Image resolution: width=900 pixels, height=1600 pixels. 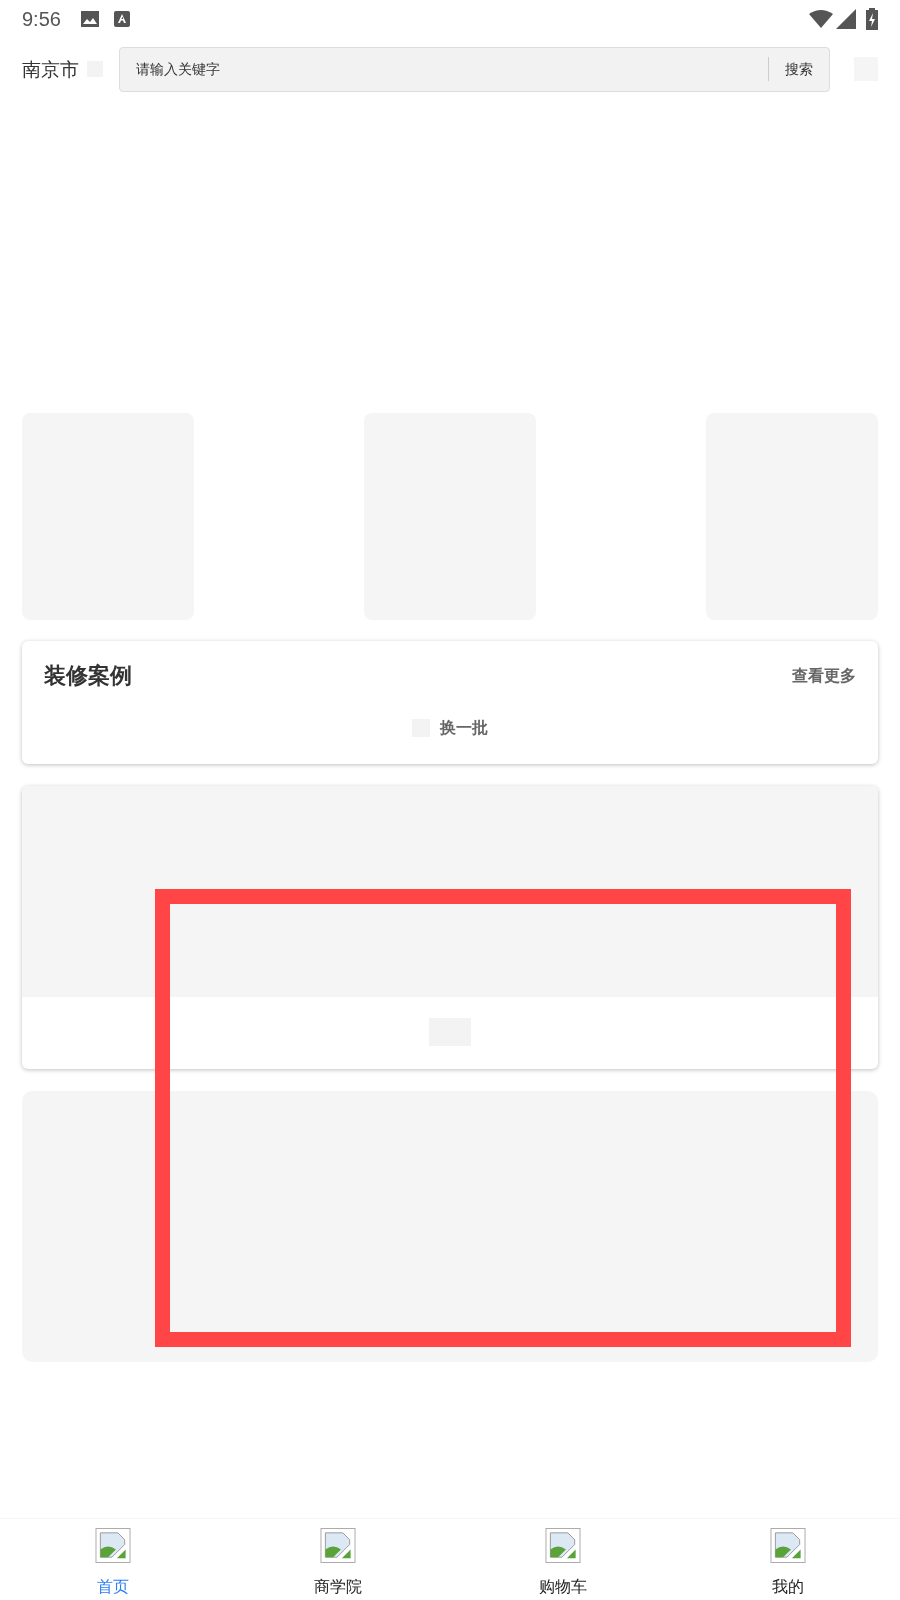 What do you see at coordinates (50, 69) in the screenshot?
I see `city-selector: 南京市` at bounding box center [50, 69].